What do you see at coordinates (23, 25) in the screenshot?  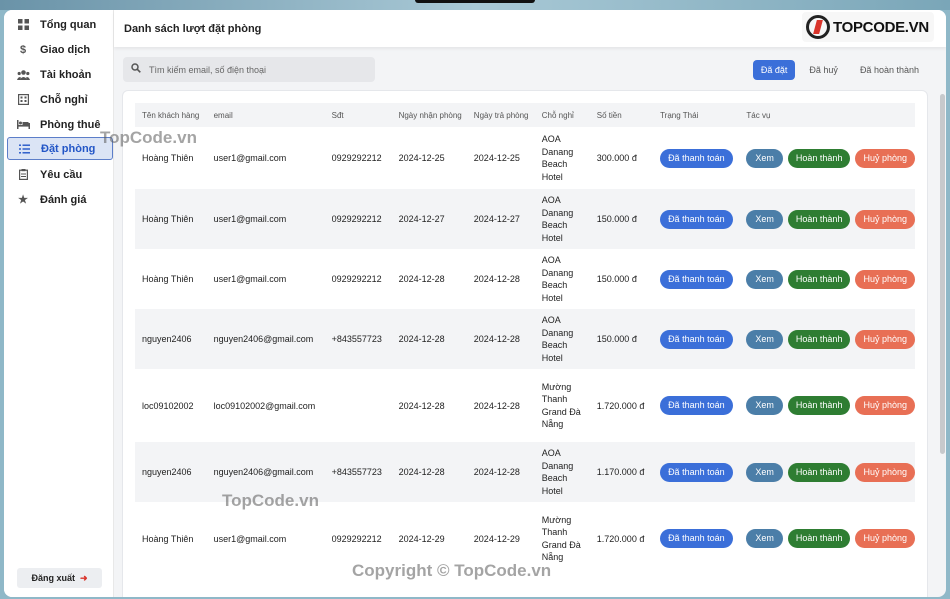 I see `grid-icon` at bounding box center [23, 25].